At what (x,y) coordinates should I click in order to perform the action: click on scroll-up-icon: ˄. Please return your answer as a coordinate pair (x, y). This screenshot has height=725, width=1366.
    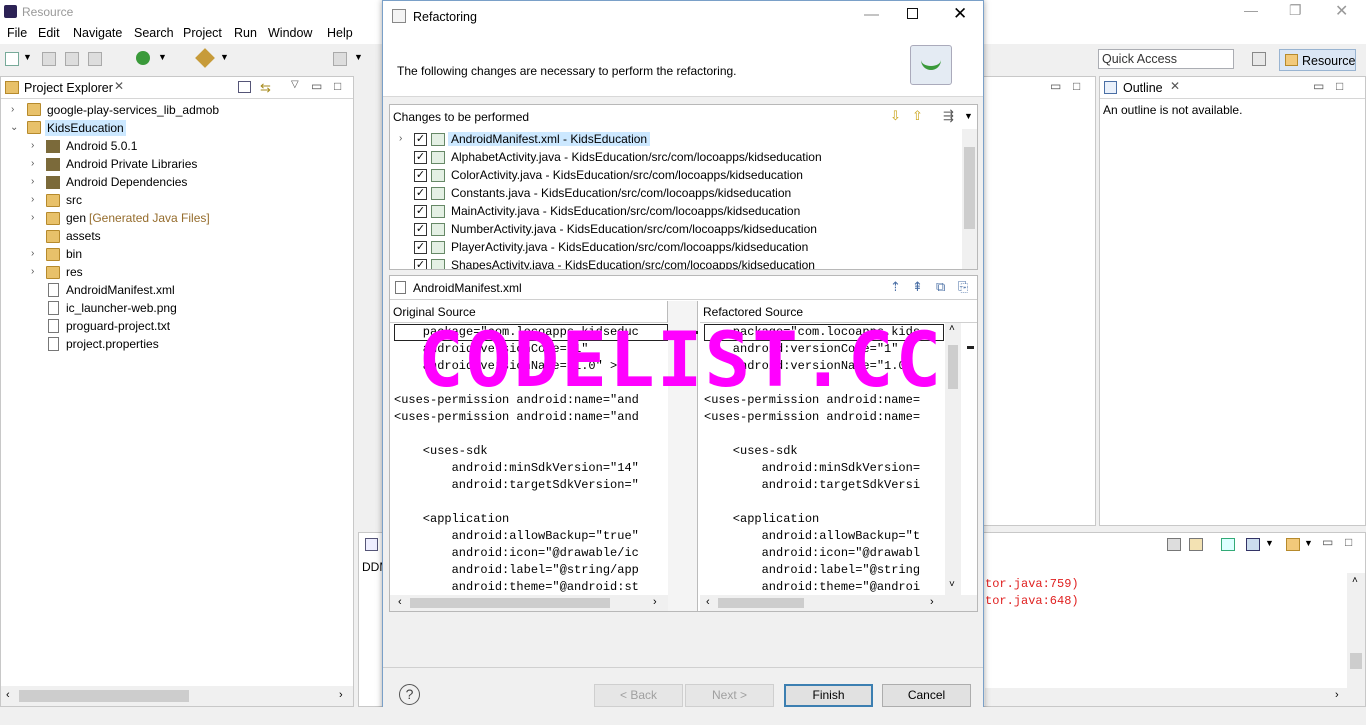
    Looking at the image, I should click on (952, 328).